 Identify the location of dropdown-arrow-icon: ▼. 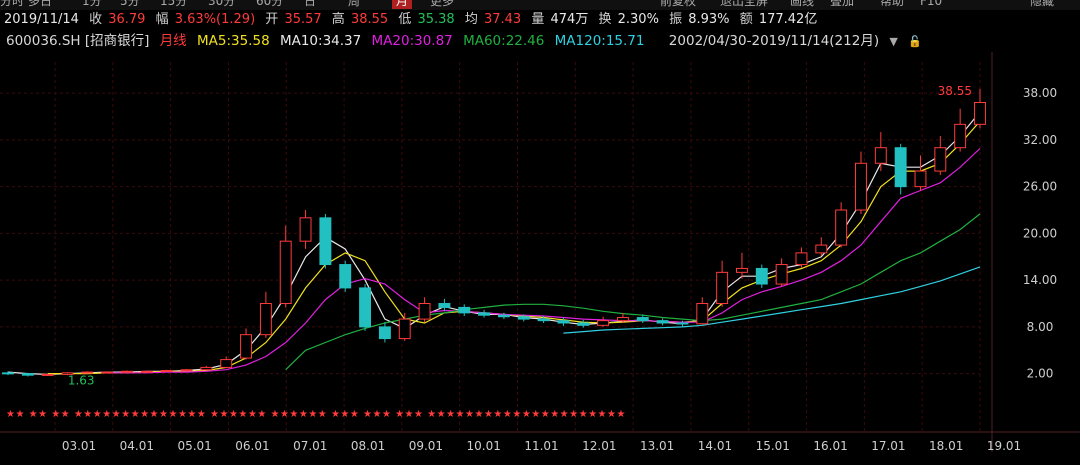
(893, 42).